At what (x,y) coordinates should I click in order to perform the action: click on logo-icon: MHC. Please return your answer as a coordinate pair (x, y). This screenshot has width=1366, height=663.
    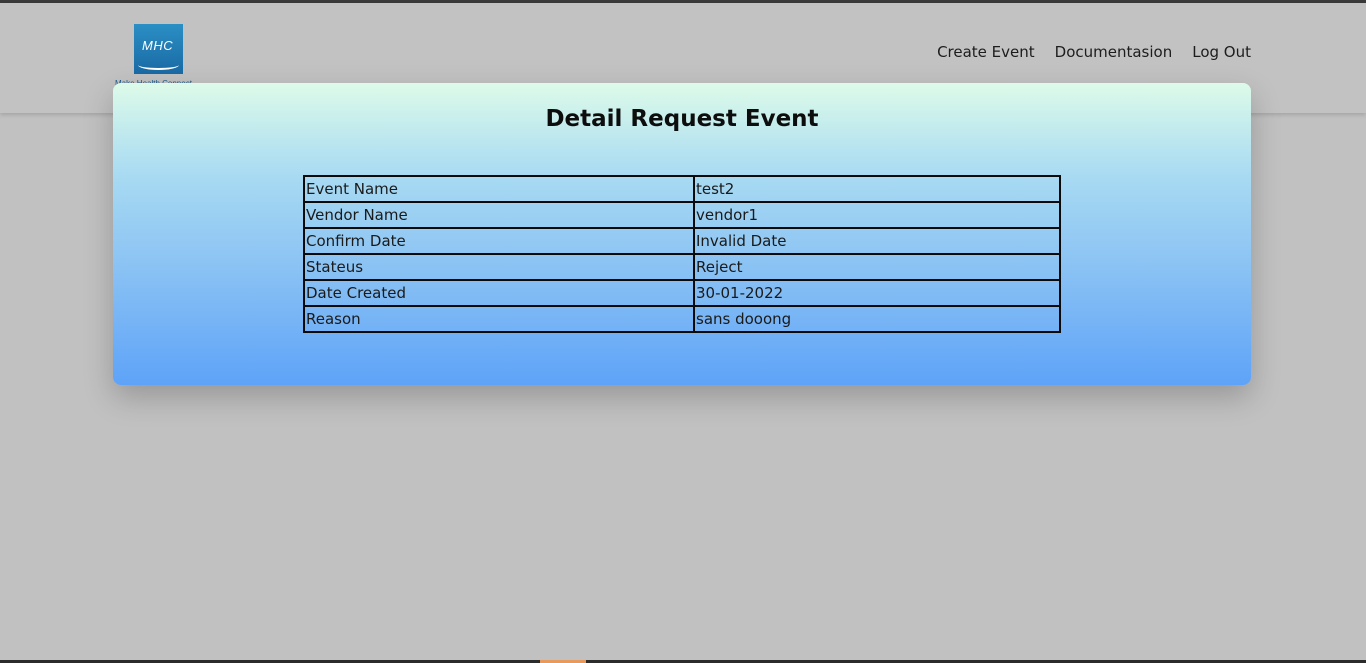
    Looking at the image, I should click on (158, 49).